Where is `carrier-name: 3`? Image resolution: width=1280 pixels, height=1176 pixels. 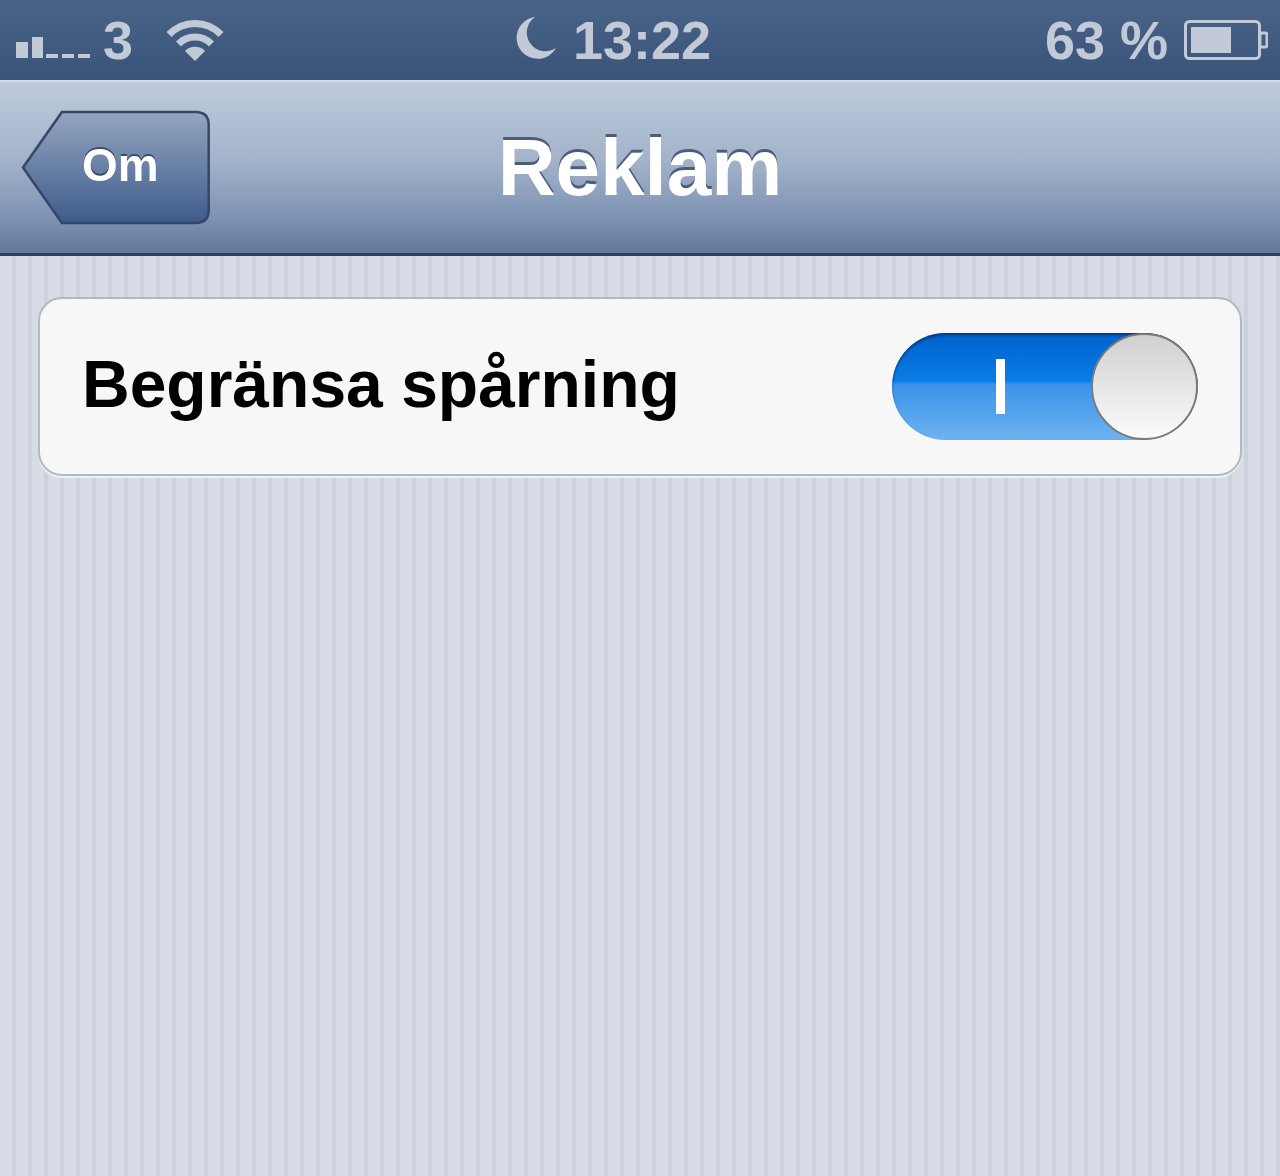 carrier-name: 3 is located at coordinates (118, 40).